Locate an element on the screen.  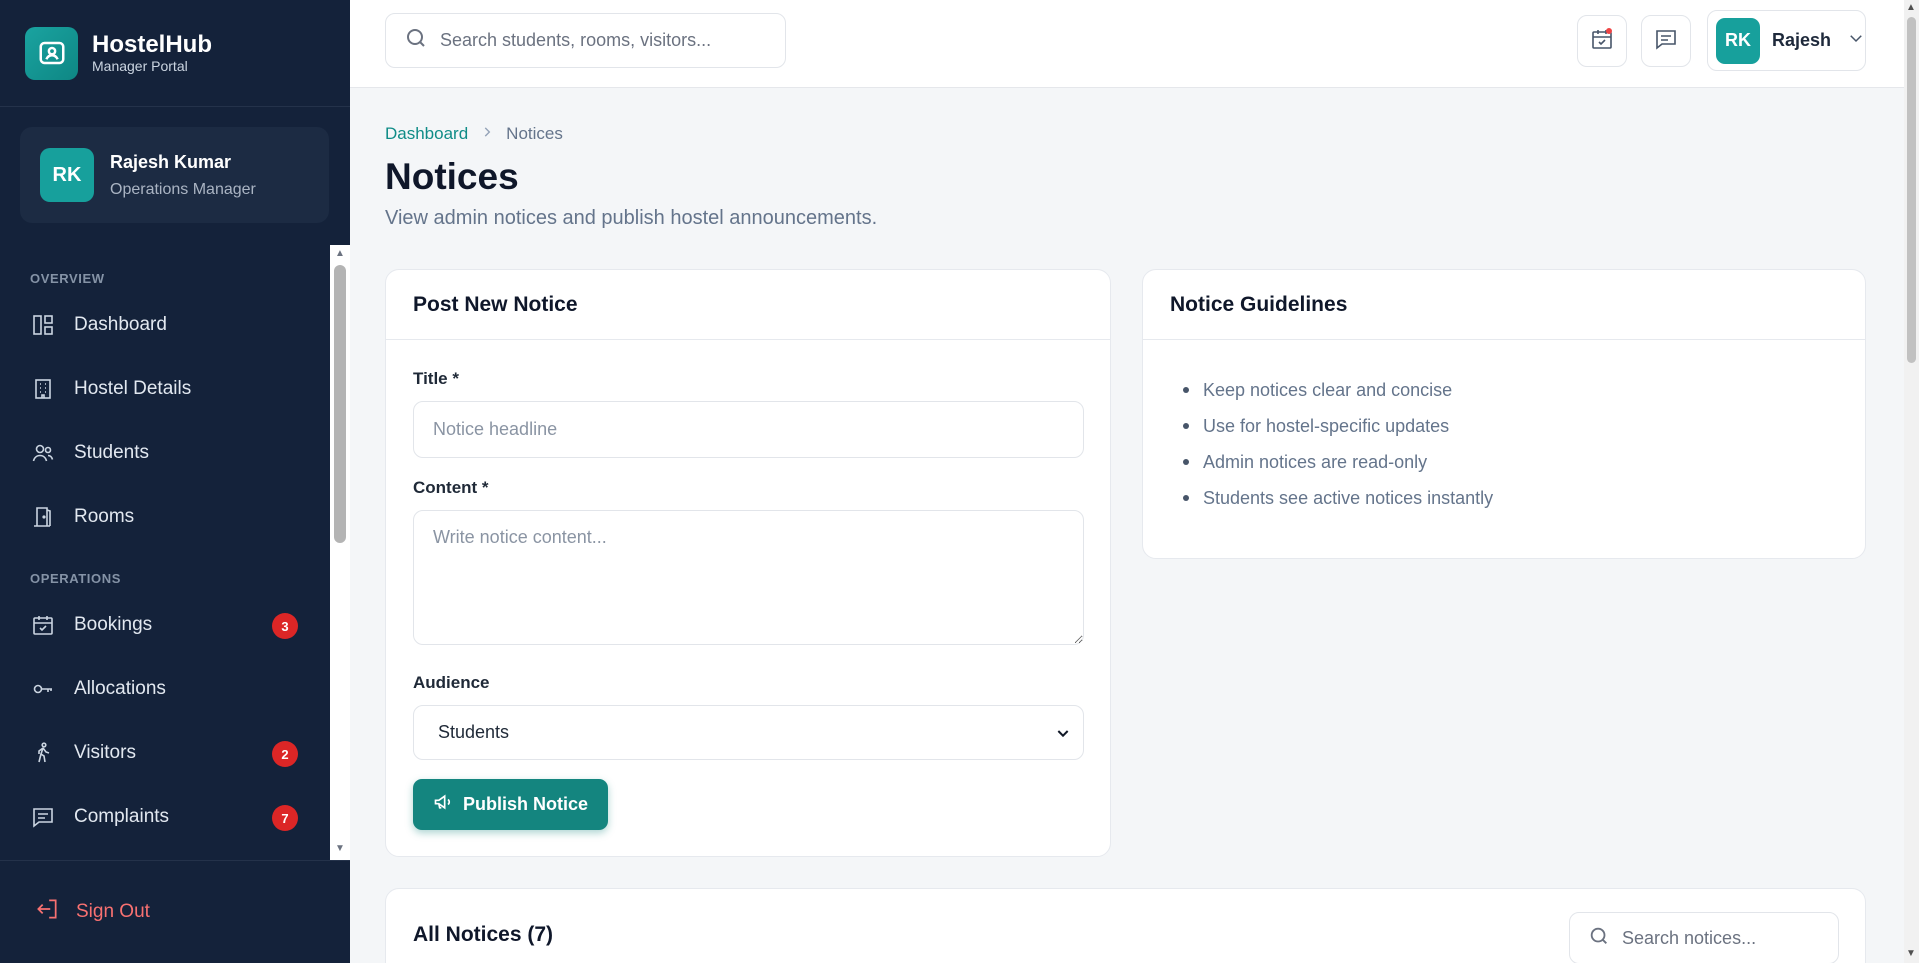
breadcrumb-current: Notices is located at coordinates (534, 133).